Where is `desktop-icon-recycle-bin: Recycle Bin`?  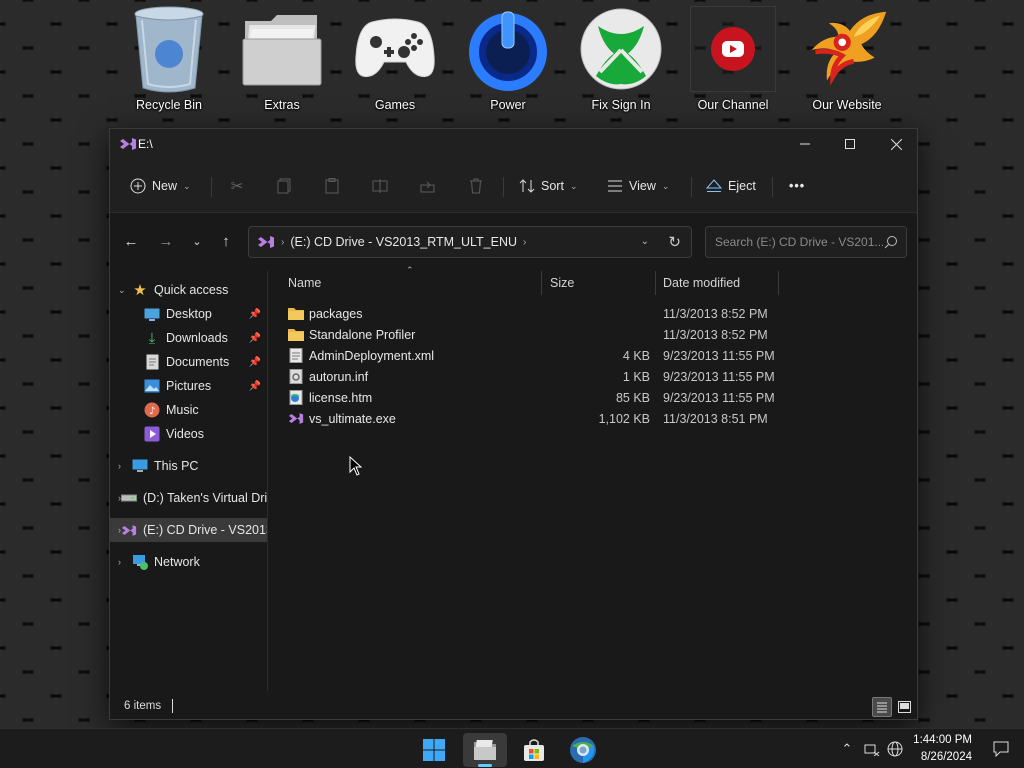 desktop-icon-recycle-bin: Recycle Bin is located at coordinates (169, 66).